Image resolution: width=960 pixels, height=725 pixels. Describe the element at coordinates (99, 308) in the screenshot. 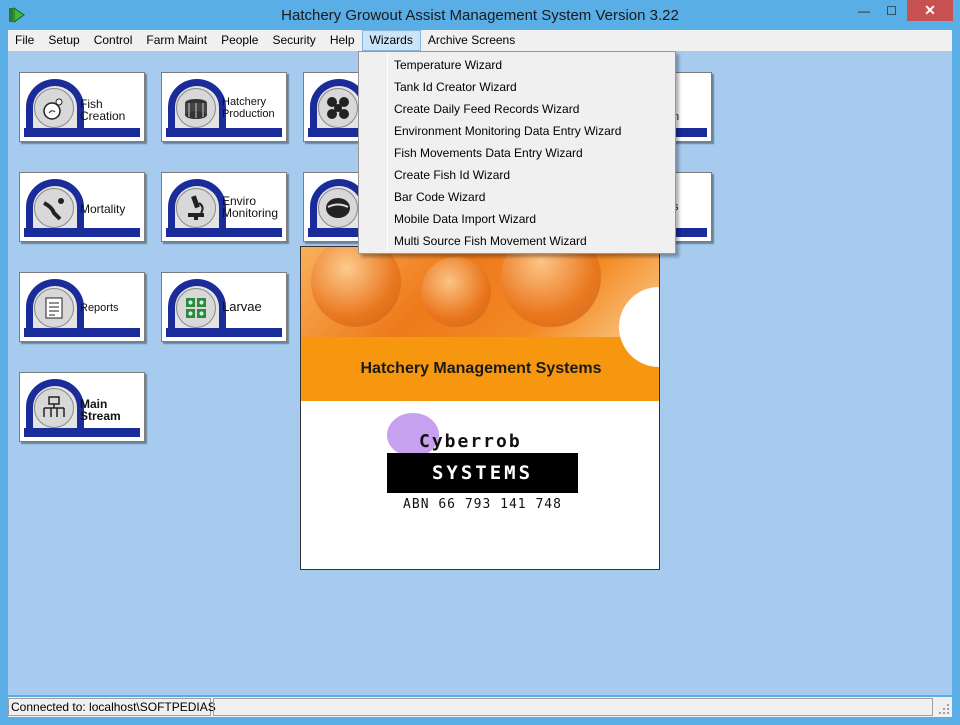

I see `tile-label: Reports` at that location.